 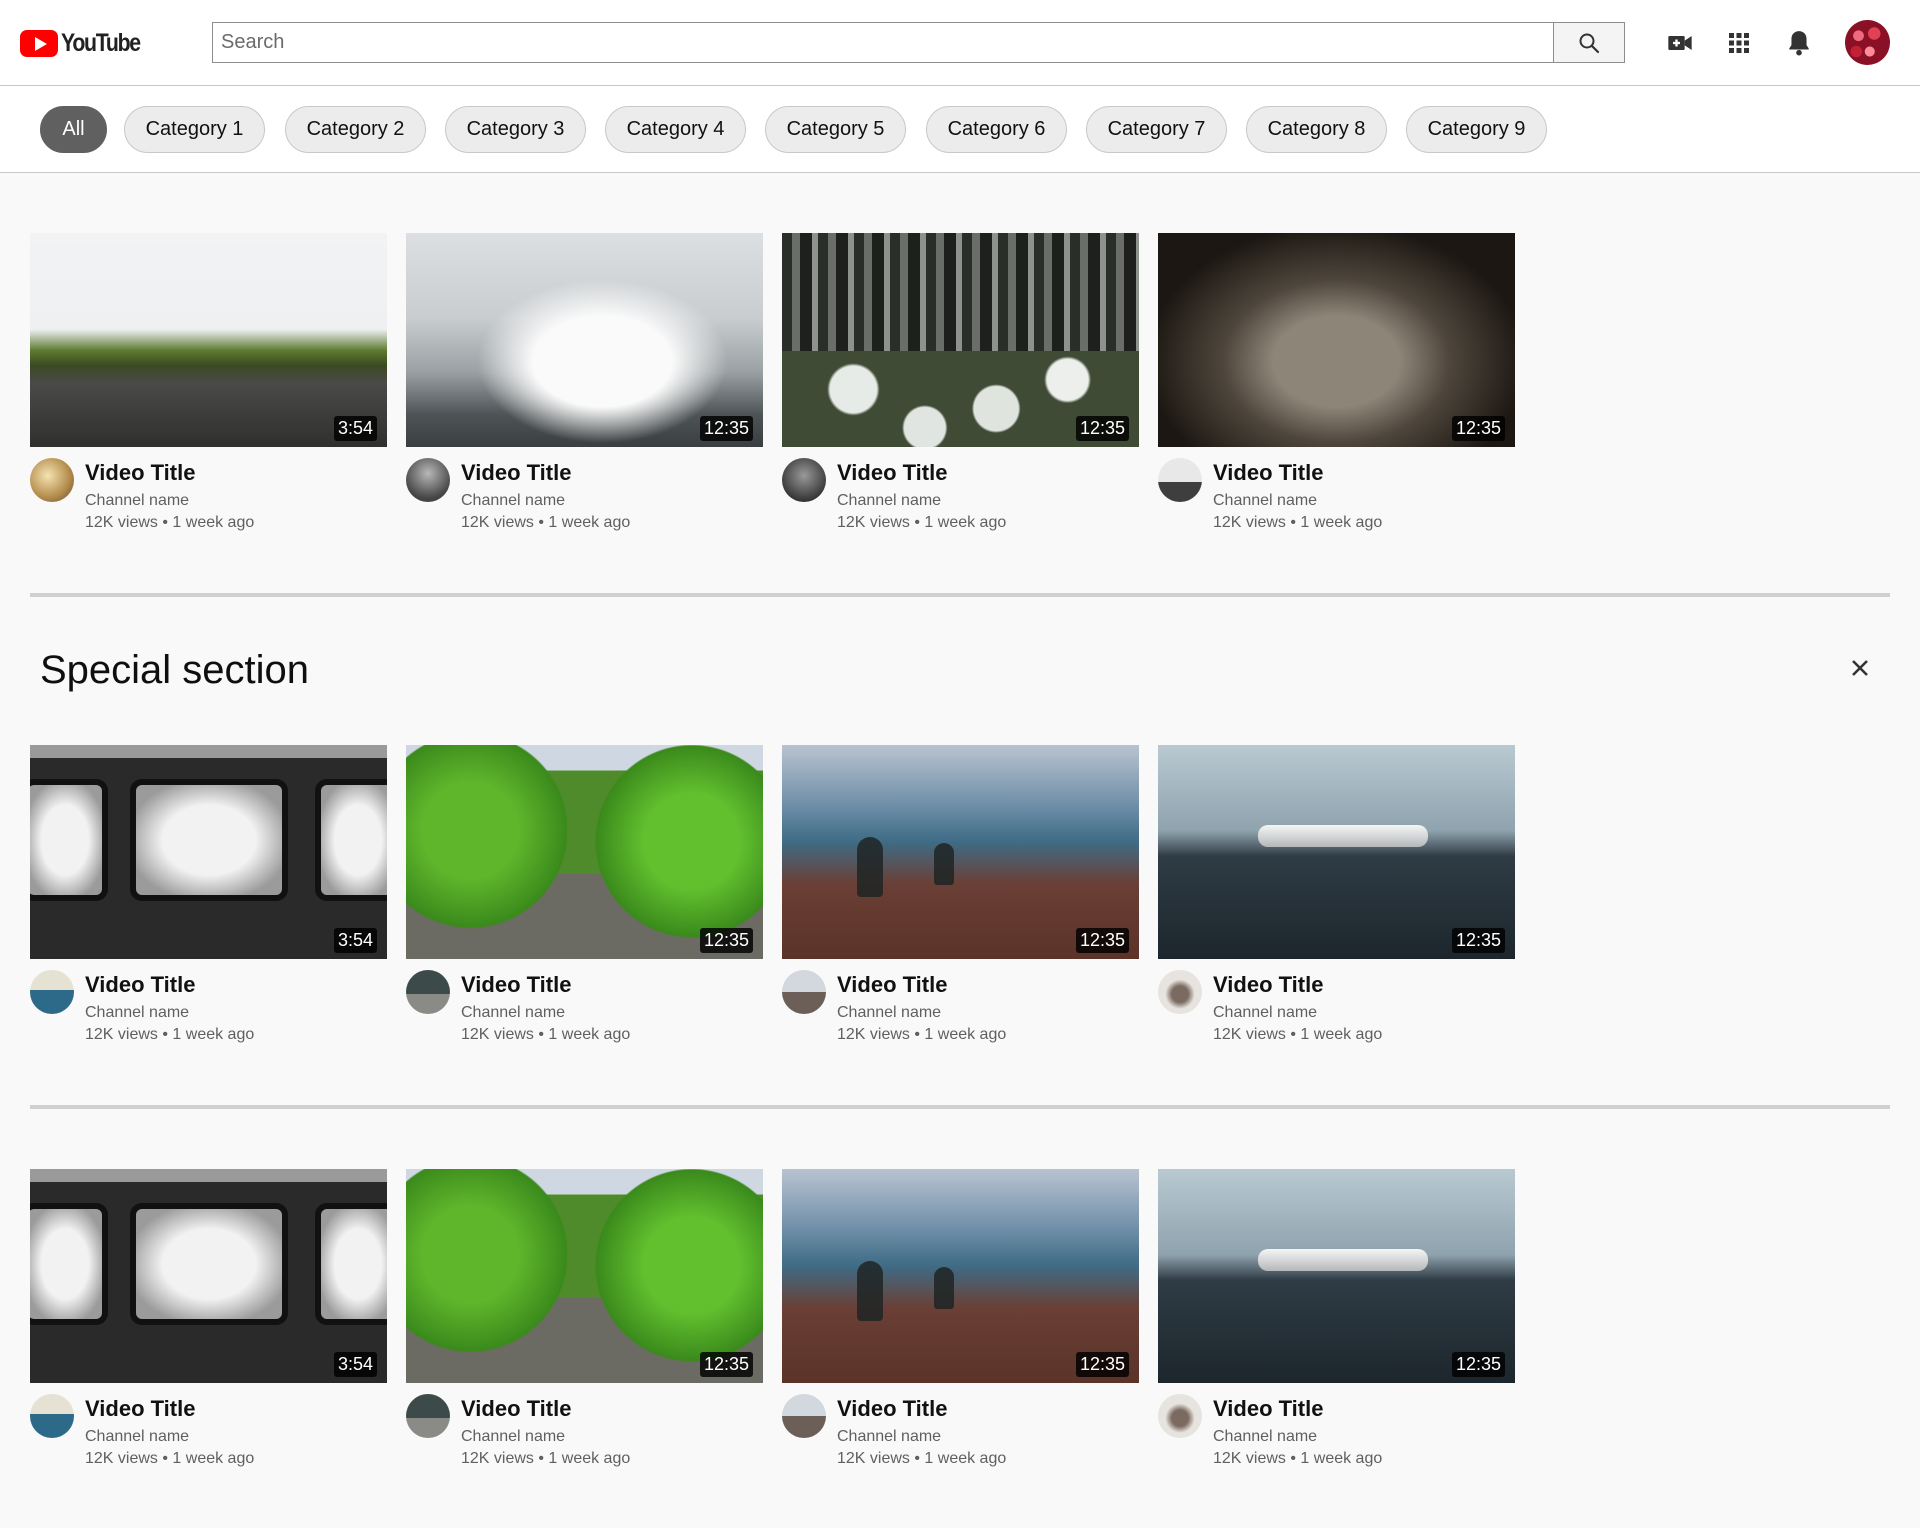 I want to click on chip-category-5: Category 5, so click(x=835, y=129).